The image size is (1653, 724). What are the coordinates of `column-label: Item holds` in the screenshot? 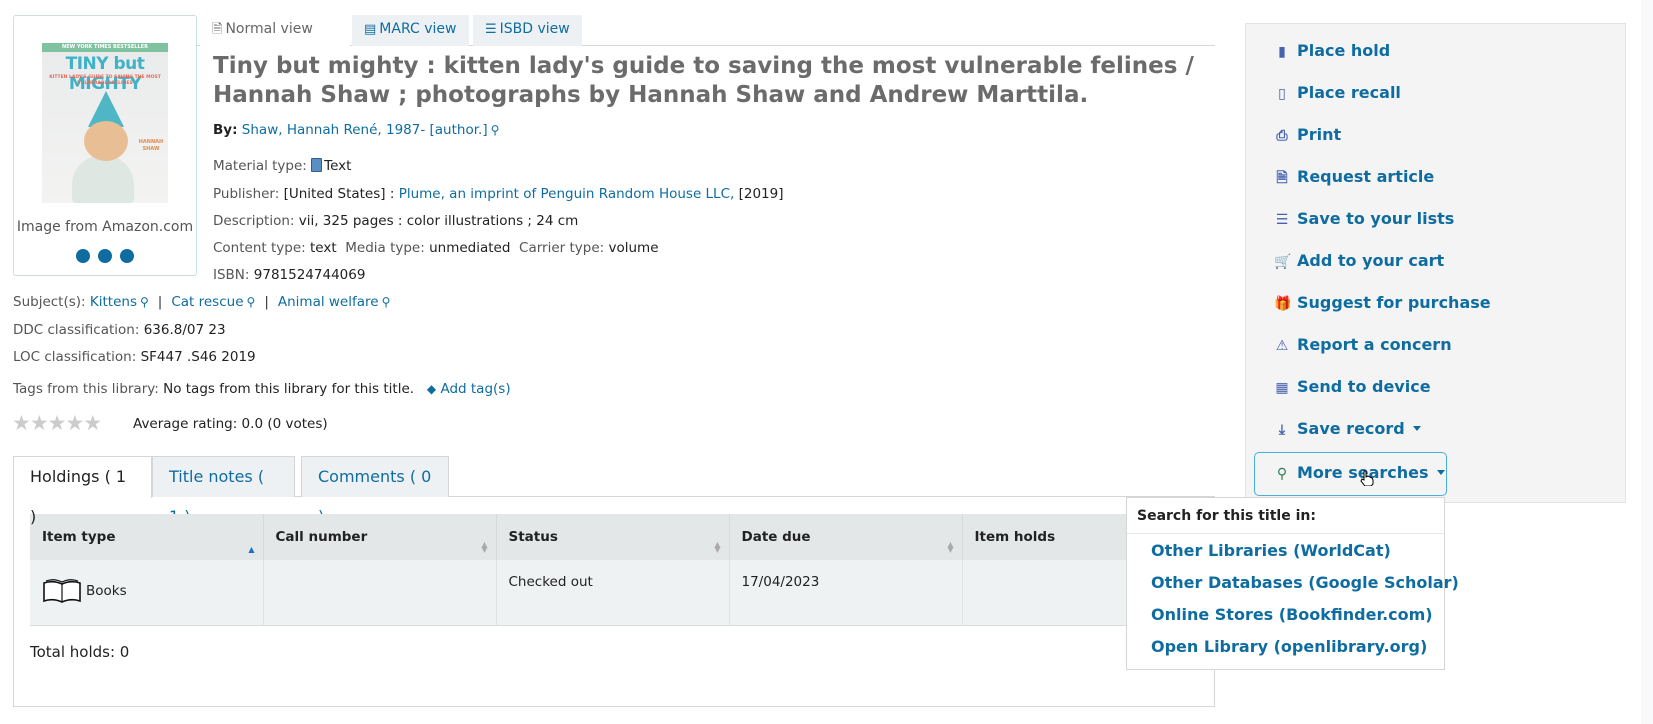 It's located at (1015, 537).